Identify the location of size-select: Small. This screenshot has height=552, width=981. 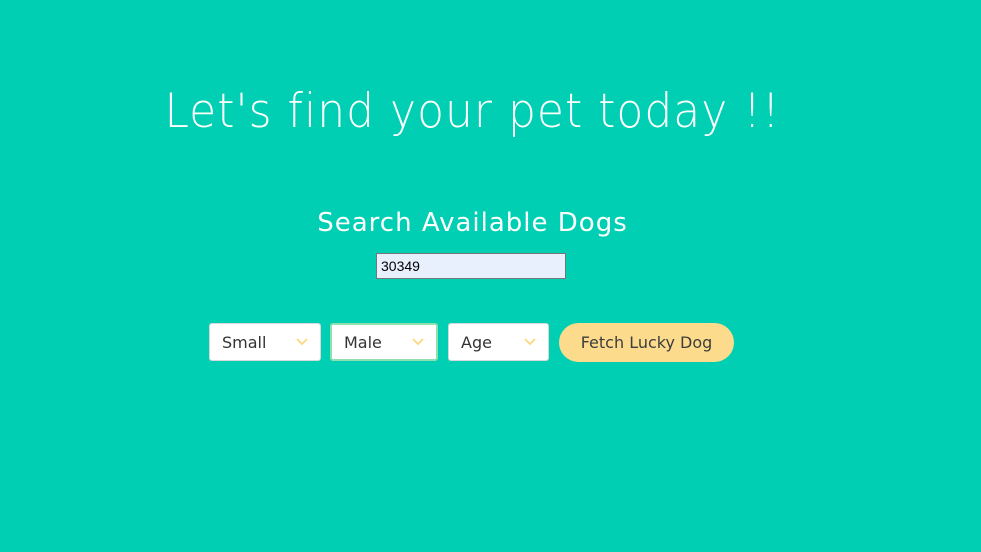
(265, 342).